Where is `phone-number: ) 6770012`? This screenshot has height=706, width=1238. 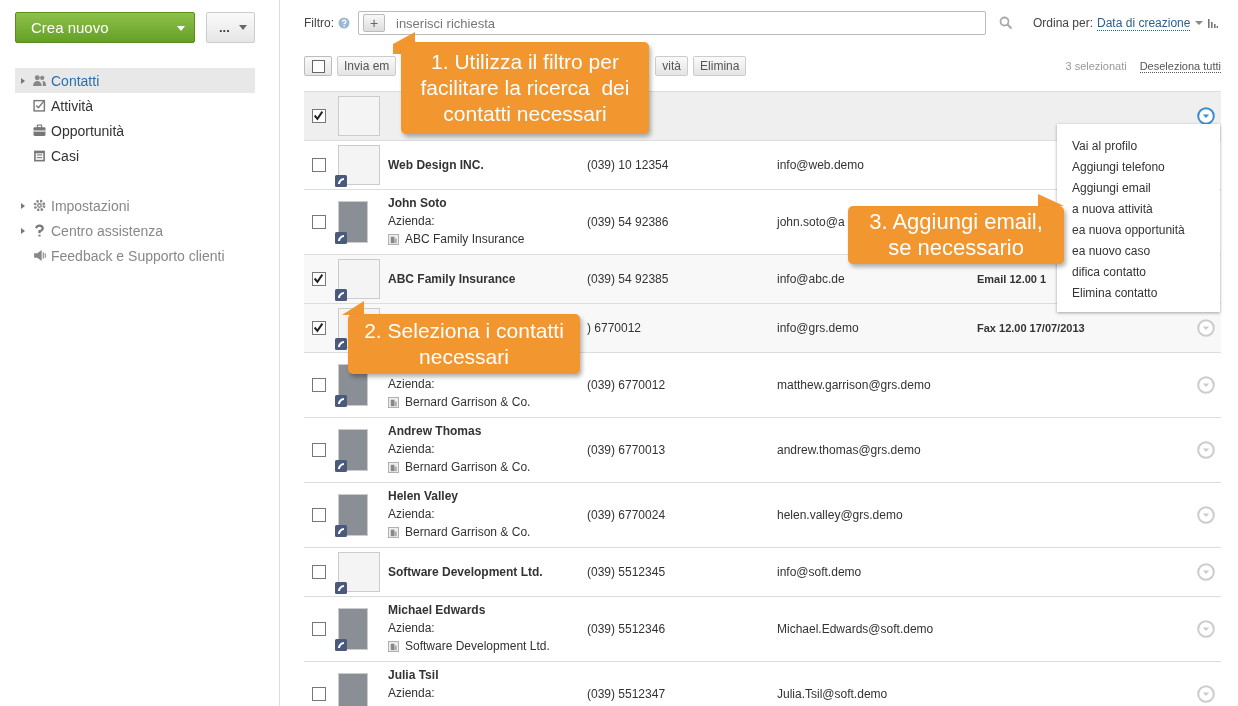
phone-number: ) 6770012 is located at coordinates (614, 328).